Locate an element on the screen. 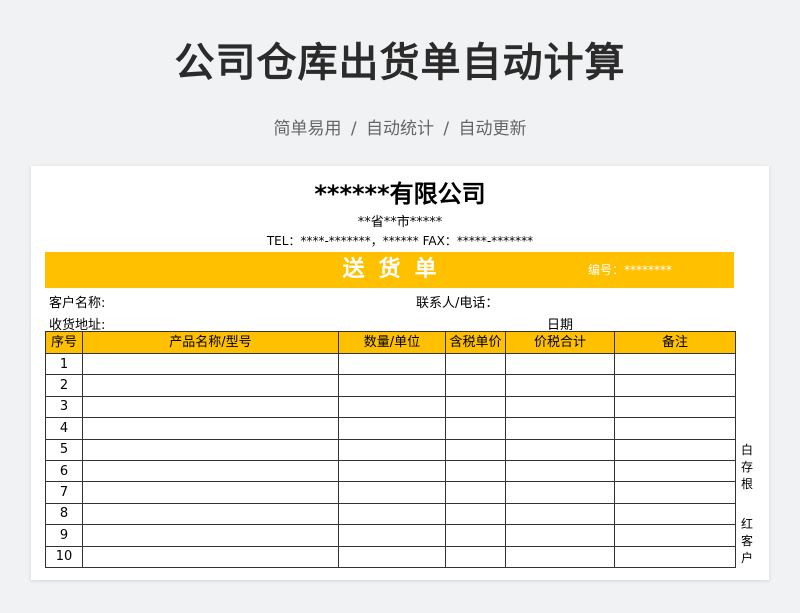  table-row: 9 is located at coordinates (390, 535).